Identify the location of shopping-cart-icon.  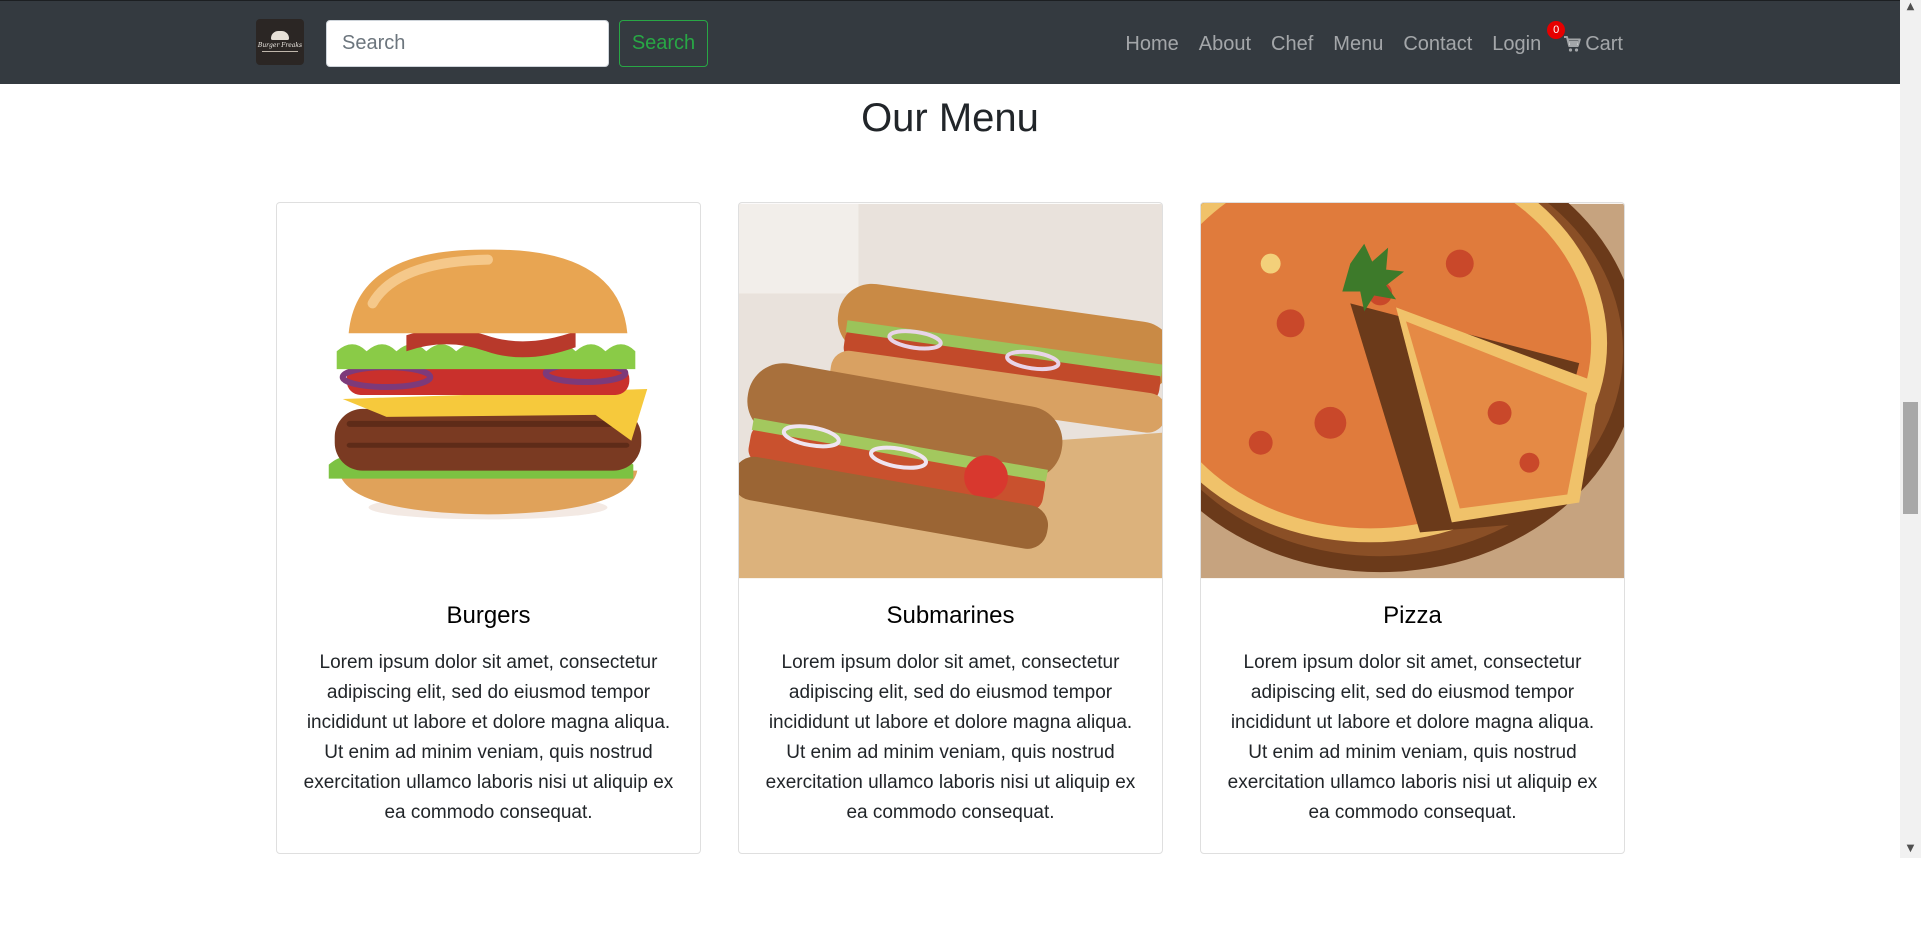
(1573, 44).